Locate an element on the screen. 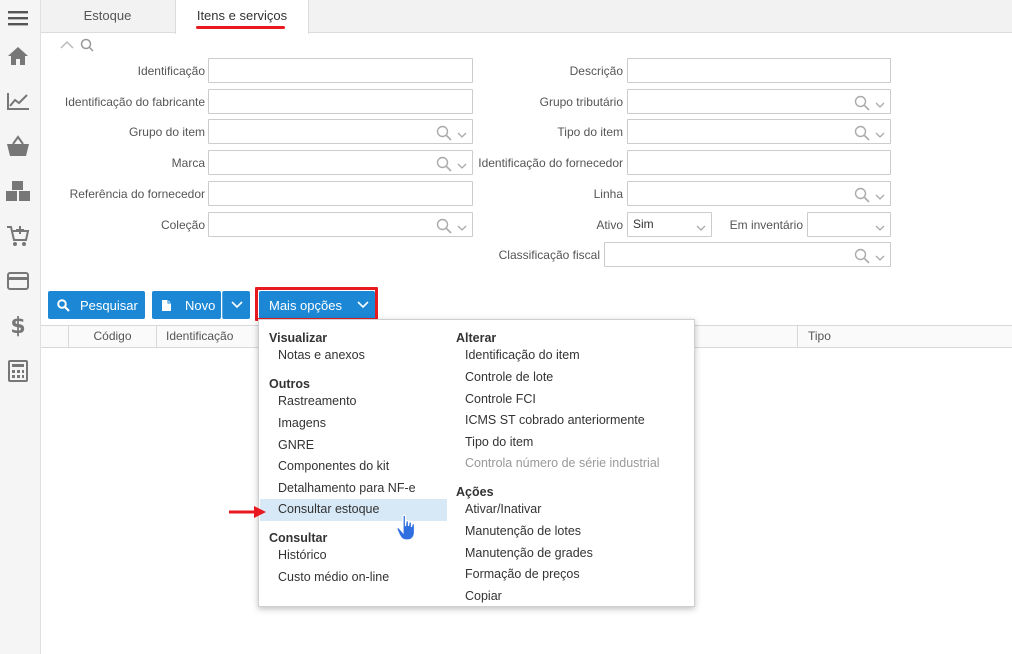 The height and width of the screenshot is (654, 1012). menu-item-manutencao-lotes: Manutenção de lotes is located at coordinates (523, 531).